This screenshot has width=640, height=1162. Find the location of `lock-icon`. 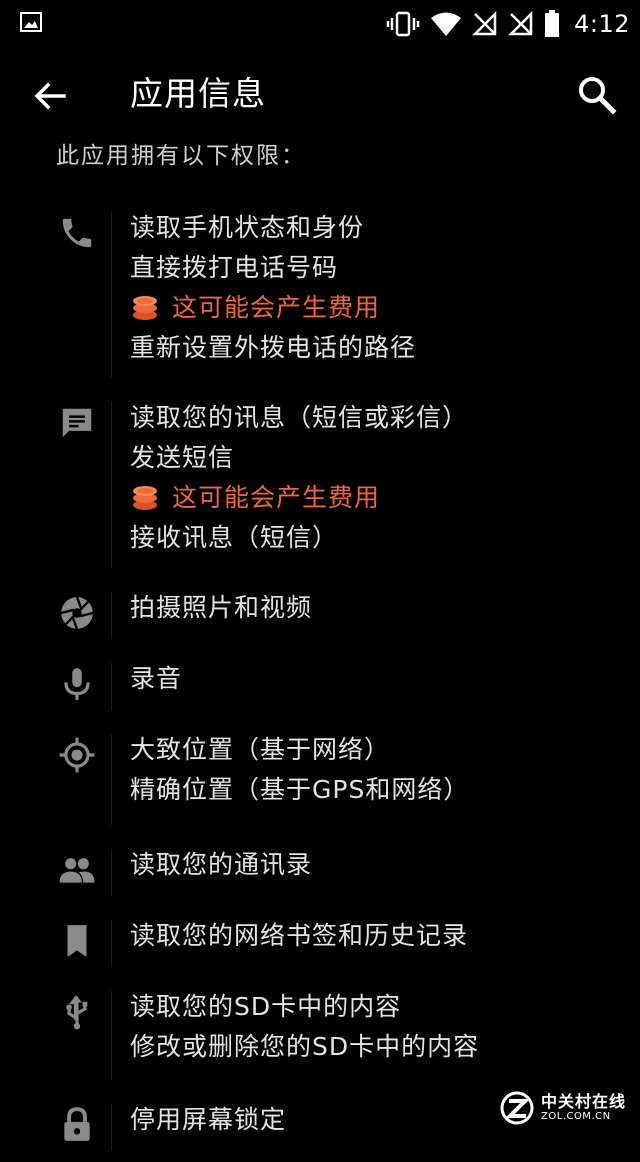

lock-icon is located at coordinates (77, 1124).